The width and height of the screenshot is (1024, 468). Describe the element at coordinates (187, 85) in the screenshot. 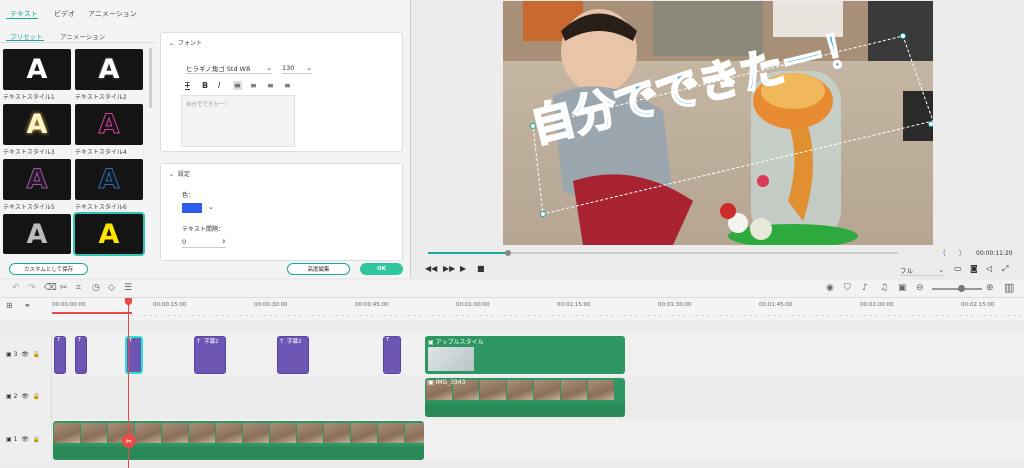

I see `strikethrough-icon: T` at that location.